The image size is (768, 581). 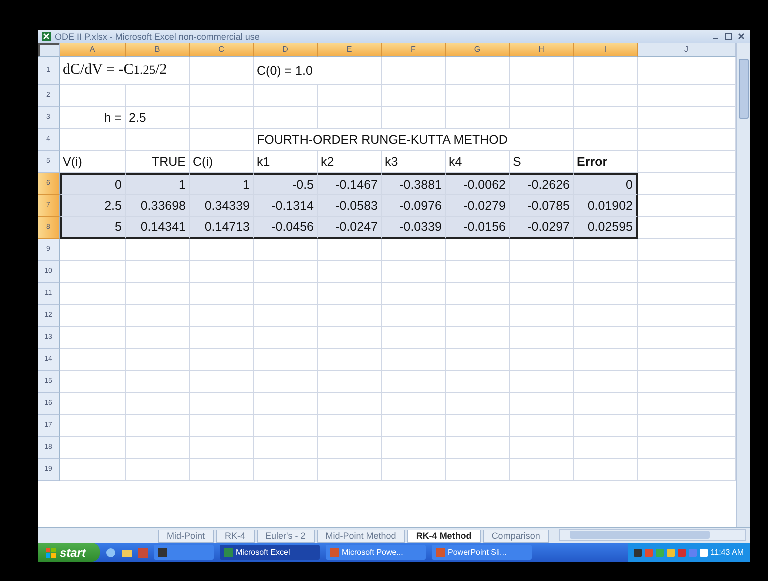 I want to click on column-header: G, so click(x=478, y=50).